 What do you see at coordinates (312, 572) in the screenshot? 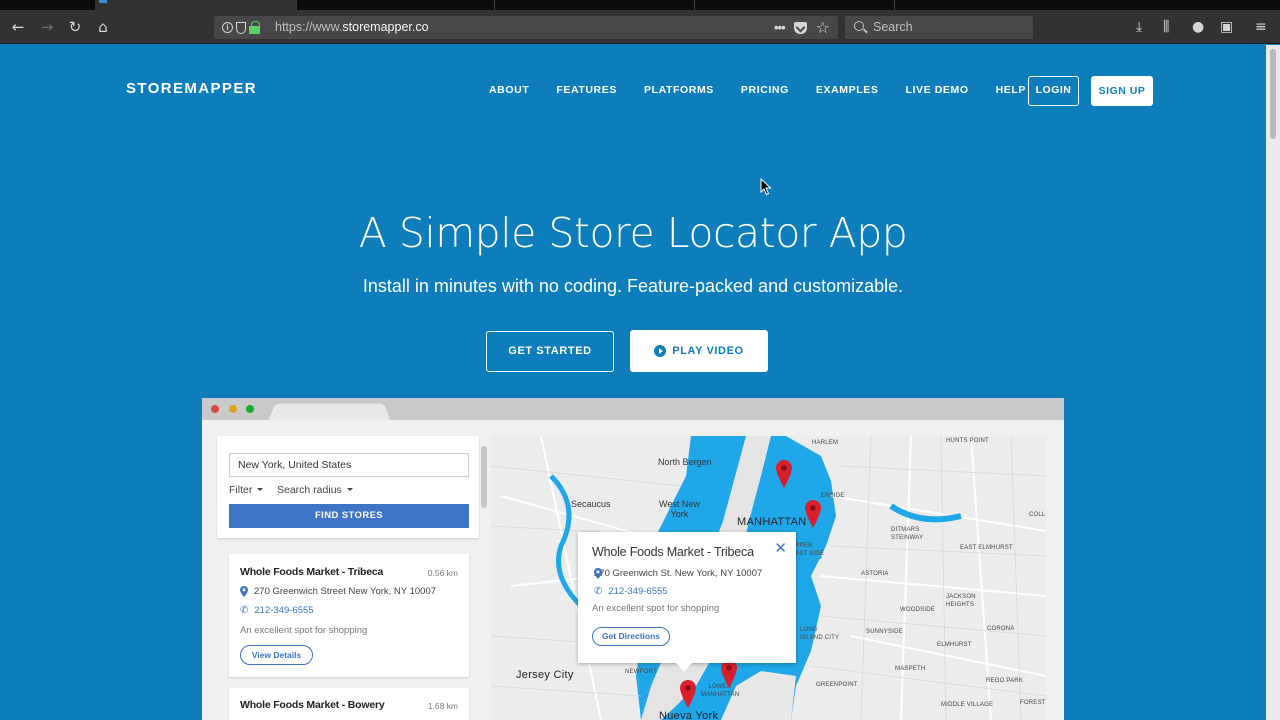
I see `result-name: Whole Foods Market - Tribeca` at bounding box center [312, 572].